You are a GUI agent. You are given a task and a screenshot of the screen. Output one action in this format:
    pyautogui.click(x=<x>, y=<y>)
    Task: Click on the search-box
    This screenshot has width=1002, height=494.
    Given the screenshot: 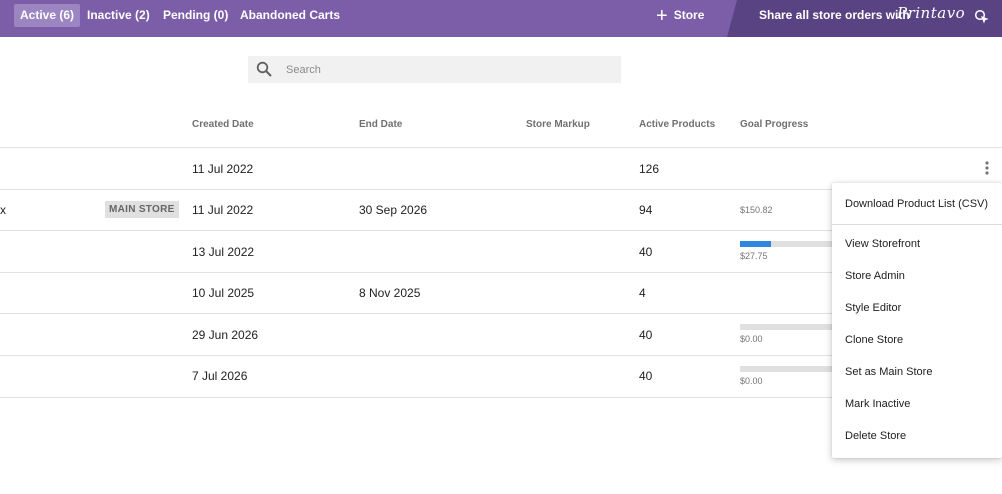 What is the action you would take?
    pyautogui.click(x=434, y=69)
    